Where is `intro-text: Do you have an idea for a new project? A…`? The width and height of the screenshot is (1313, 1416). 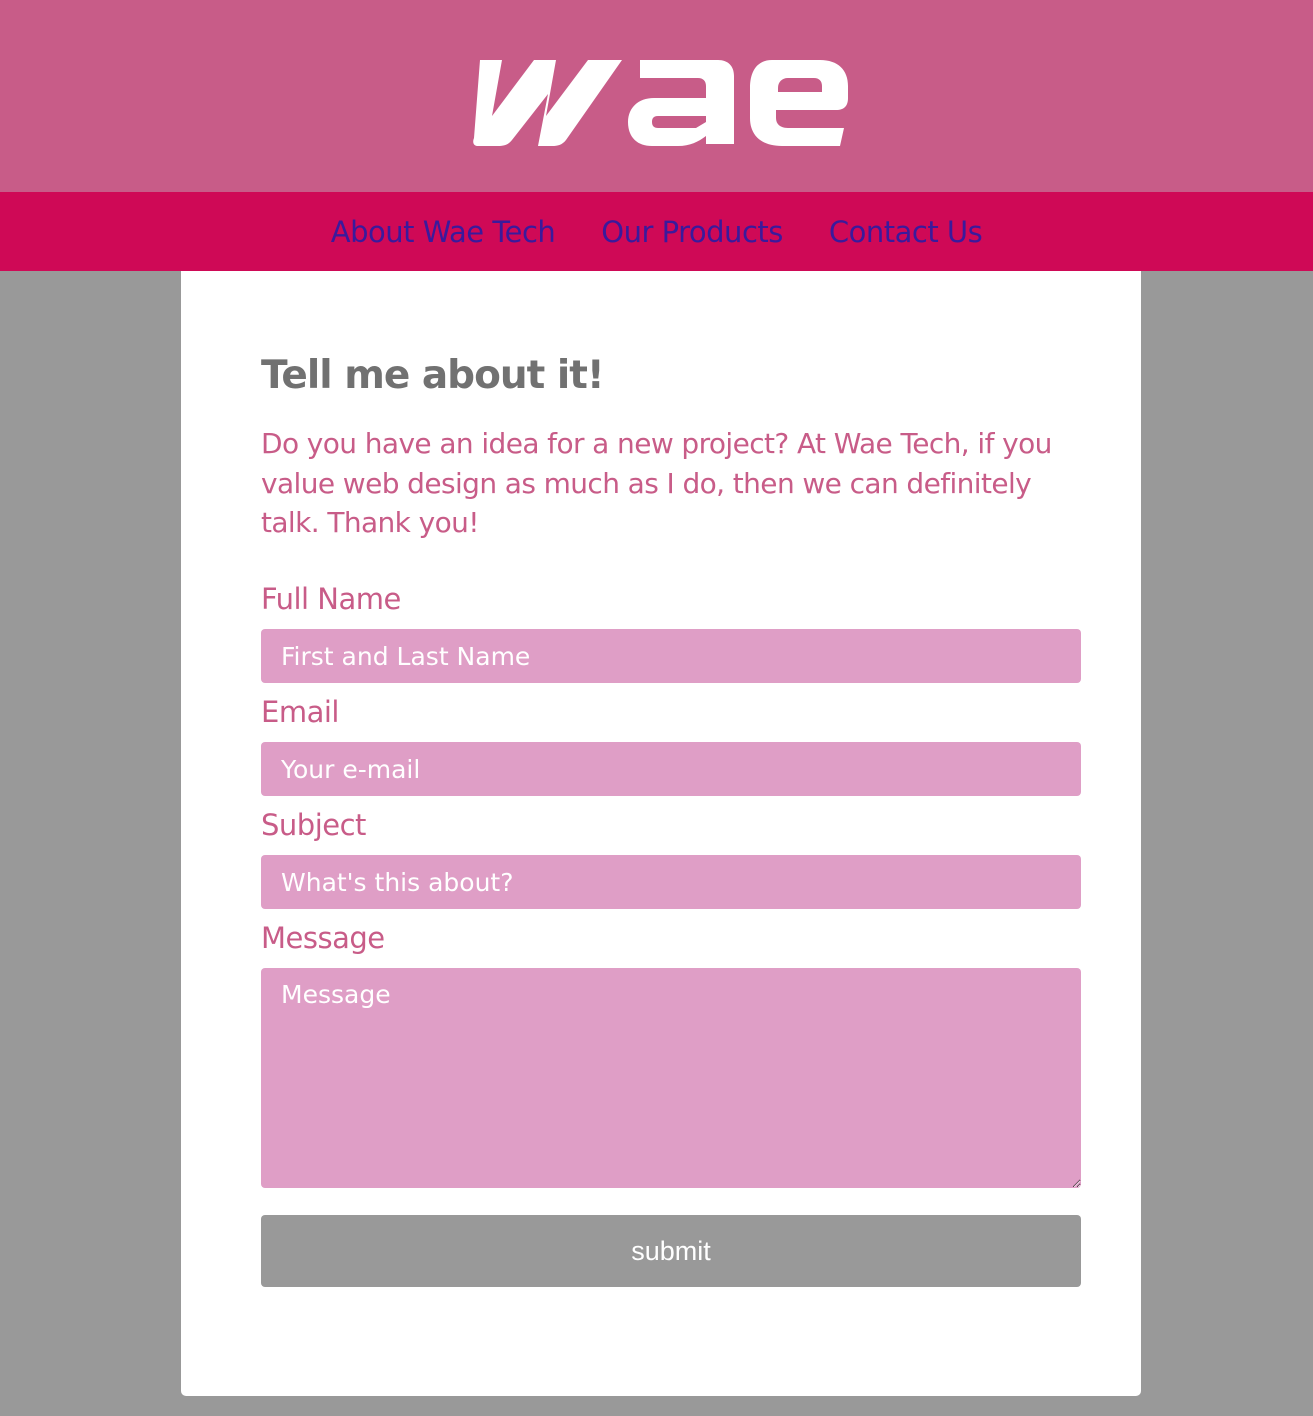 intro-text: Do you have an idea for a new project? A… is located at coordinates (656, 483).